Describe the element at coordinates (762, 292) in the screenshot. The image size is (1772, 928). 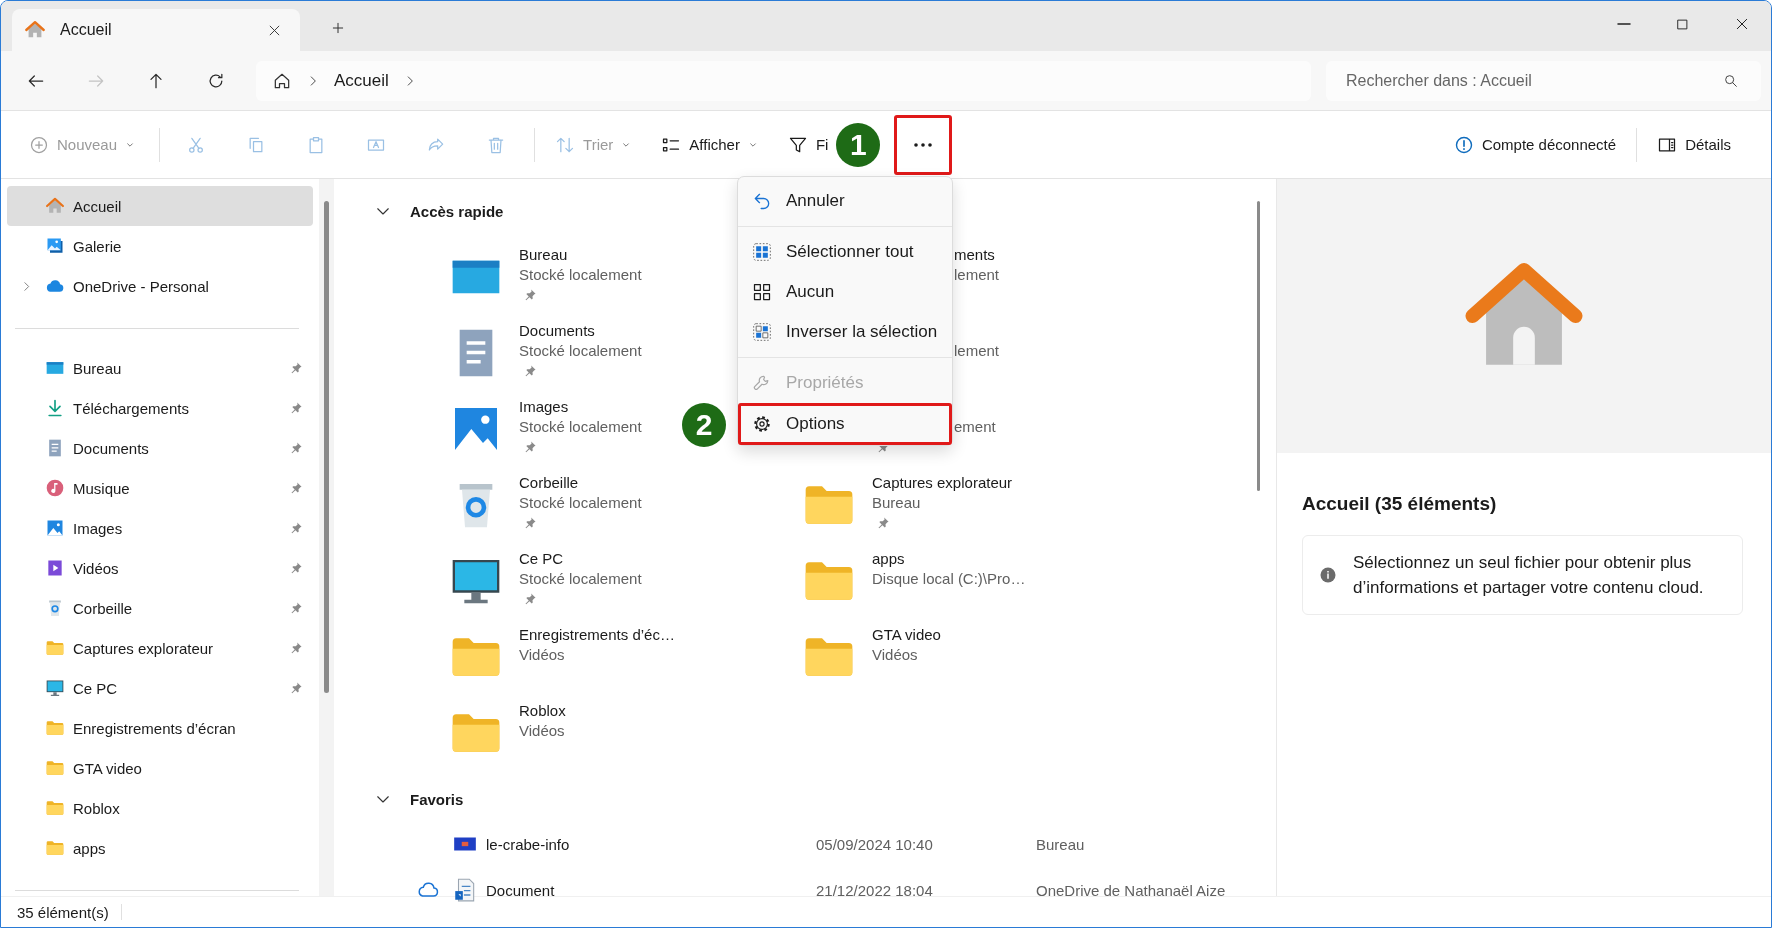
I see `select-none-icon` at that location.